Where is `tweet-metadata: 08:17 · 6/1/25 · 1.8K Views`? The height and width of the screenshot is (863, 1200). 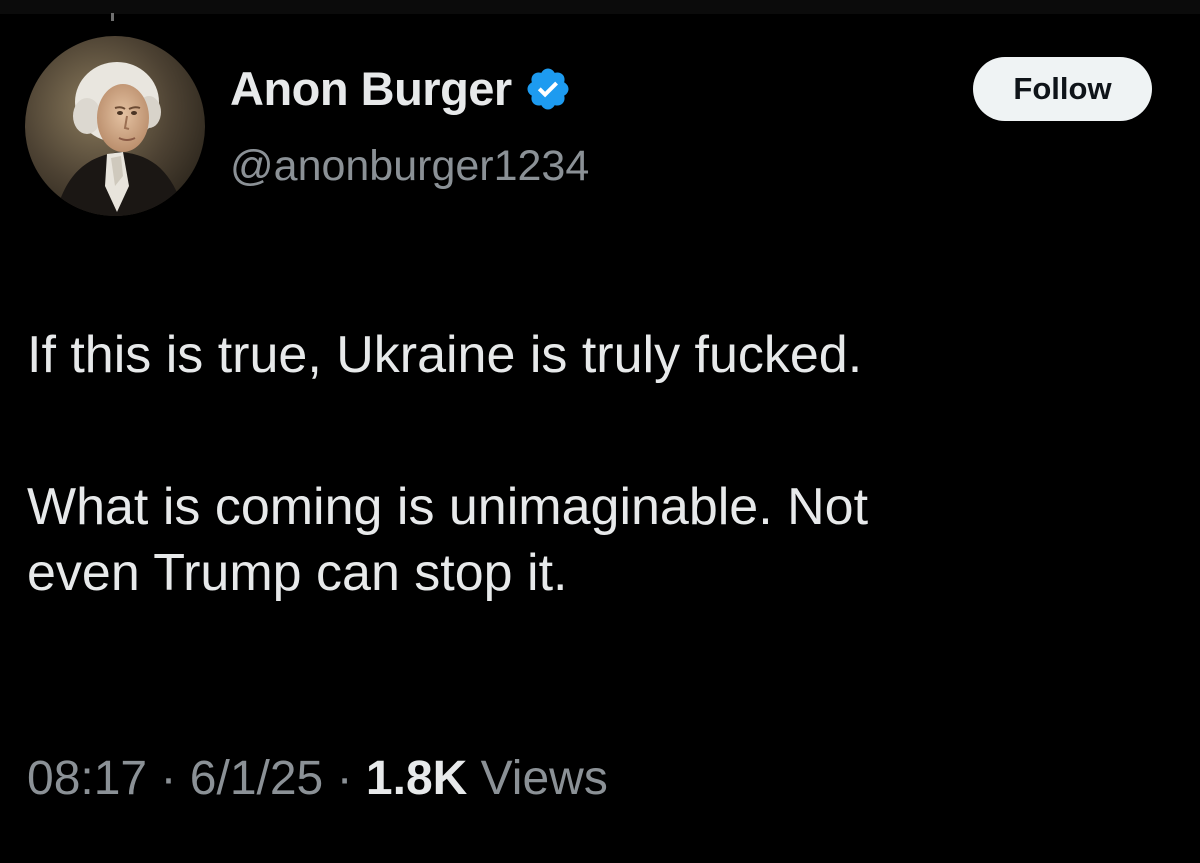
tweet-metadata: 08:17 · 6/1/25 · 1.8K Views is located at coordinates (317, 779).